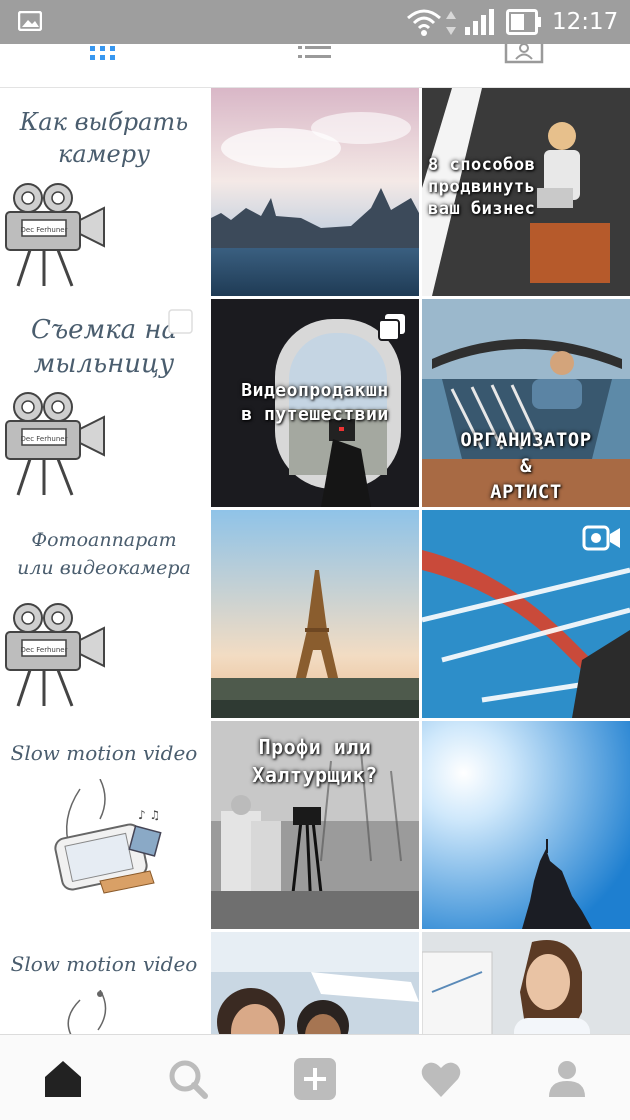 The height and width of the screenshot is (1120, 630). Describe the element at coordinates (391, 327) in the screenshot. I see `carousel-badge-icon` at that location.